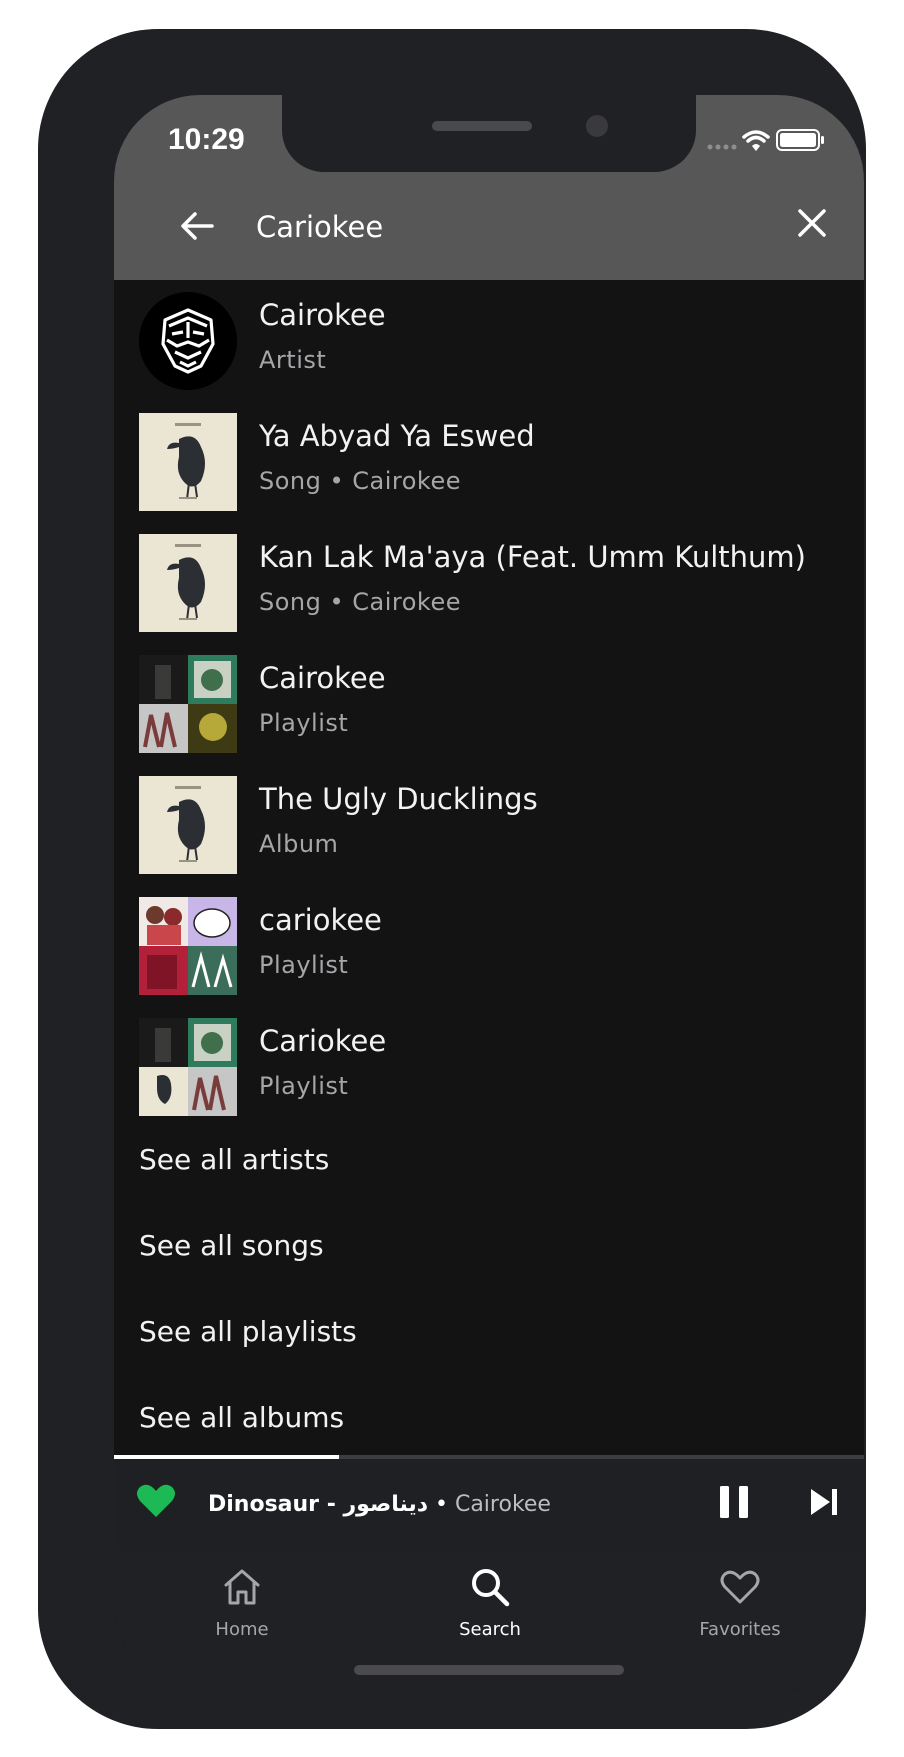  I want to click on result-row-artist: Cairokee Artist, so click(489, 340).